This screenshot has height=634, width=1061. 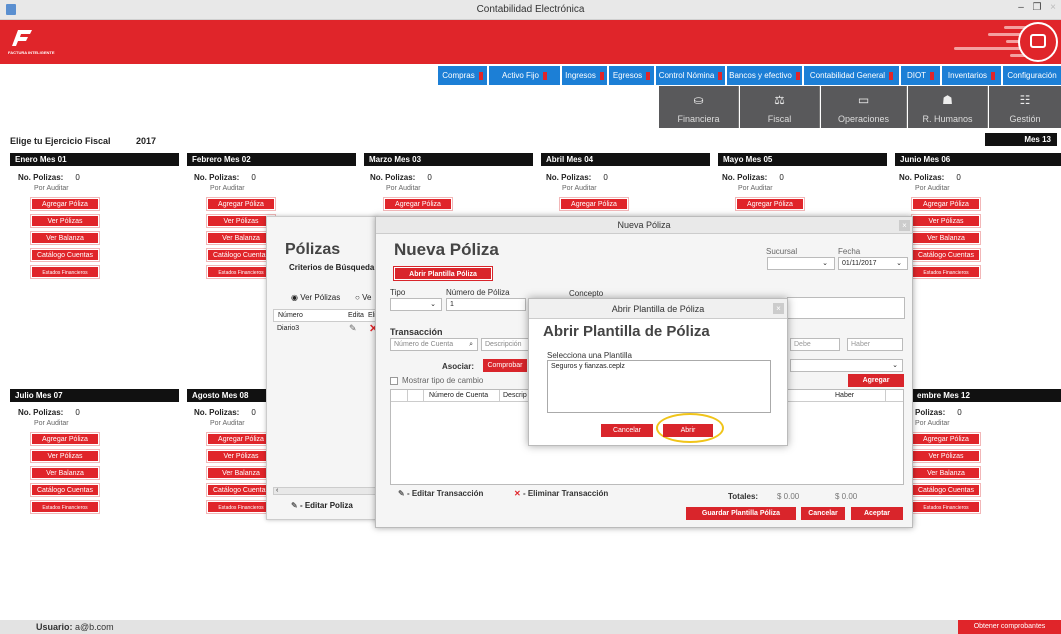 What do you see at coordinates (1038, 42) in the screenshot?
I see `avatar` at bounding box center [1038, 42].